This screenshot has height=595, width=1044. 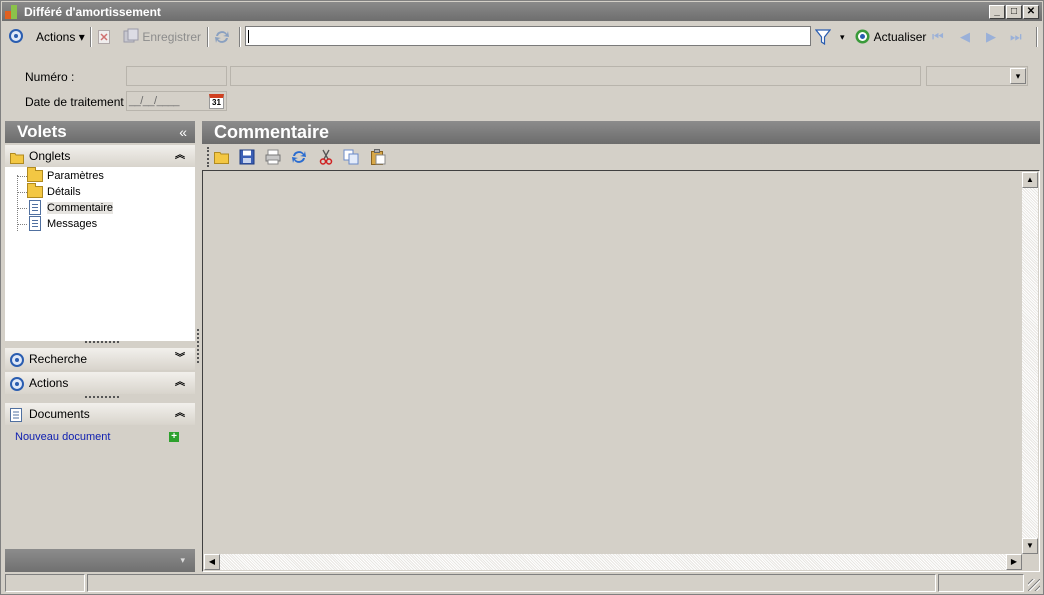 What do you see at coordinates (1030, 180) in the screenshot?
I see `scroll-up-button: ▲` at bounding box center [1030, 180].